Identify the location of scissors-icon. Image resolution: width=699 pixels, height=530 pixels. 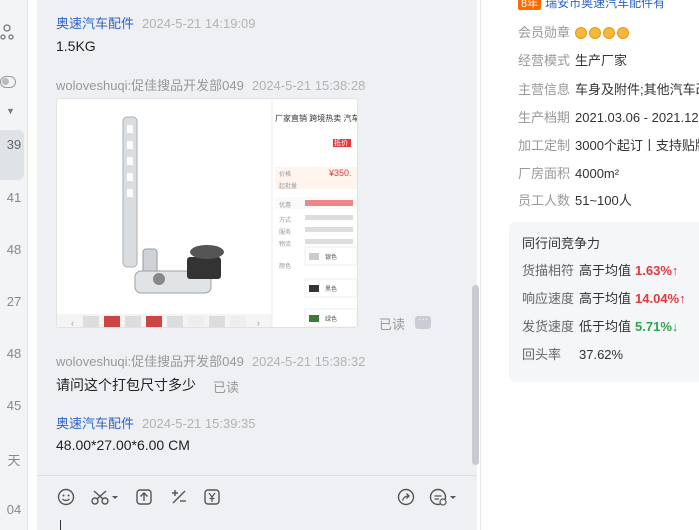
(105, 497).